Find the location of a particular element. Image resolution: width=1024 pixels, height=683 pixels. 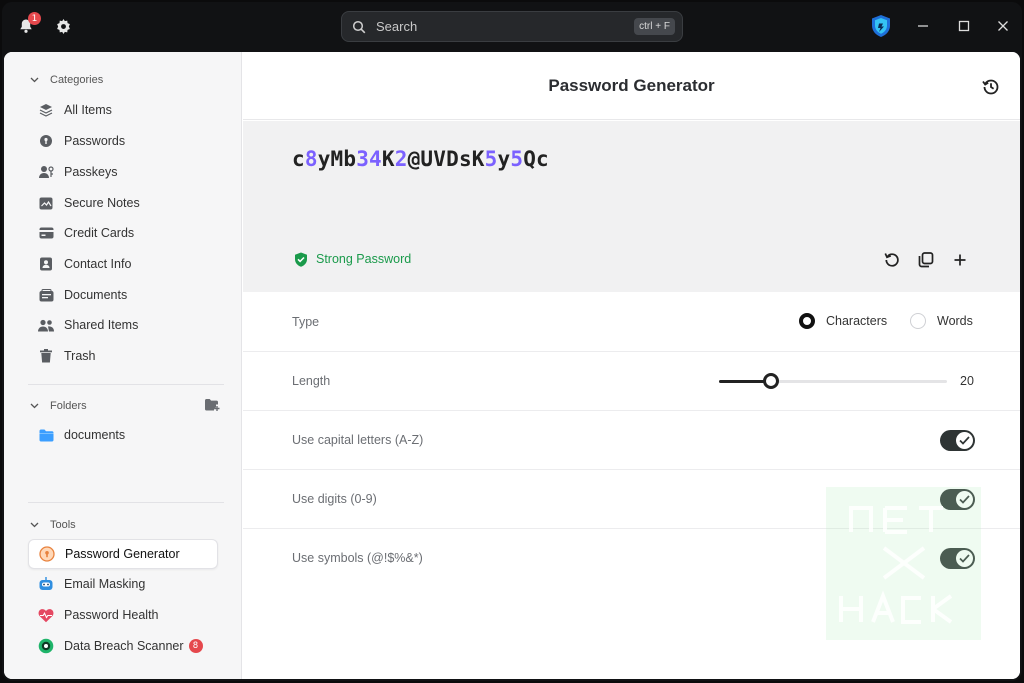

option-label: Use digits (0-9) is located at coordinates (334, 499).